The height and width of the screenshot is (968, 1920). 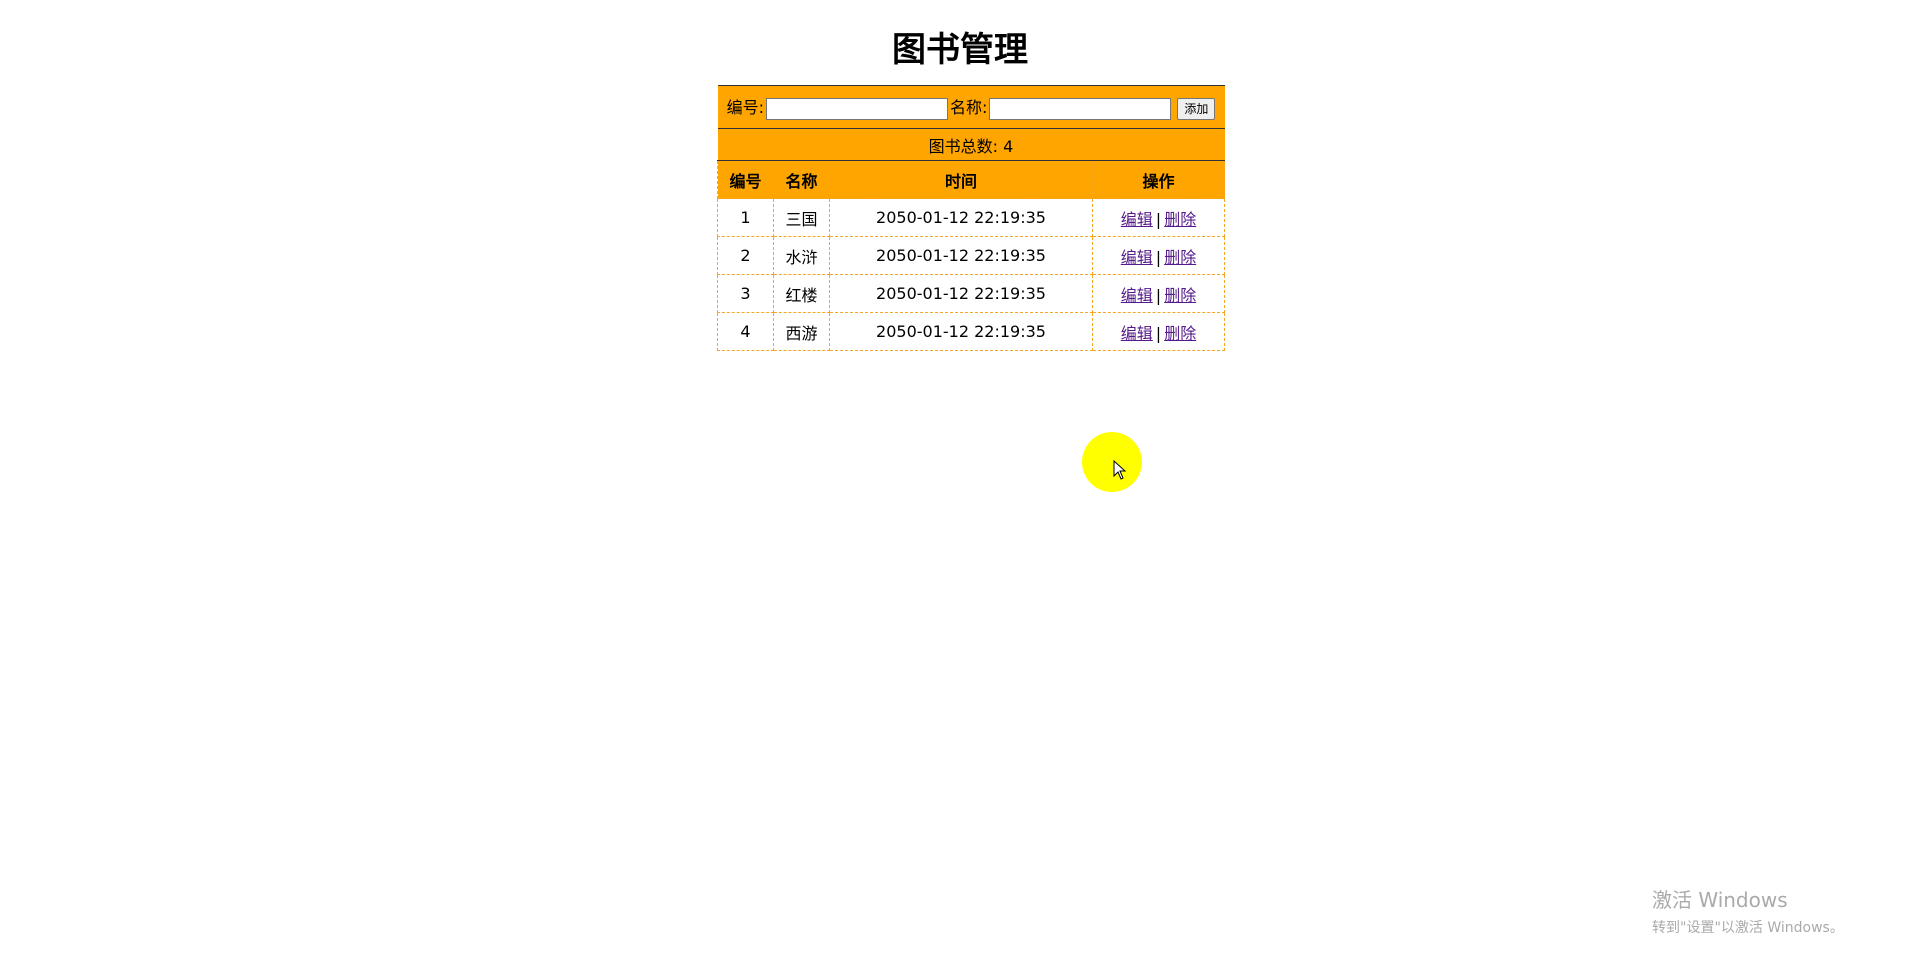 I want to click on cell-id: 3, so click(x=745, y=293).